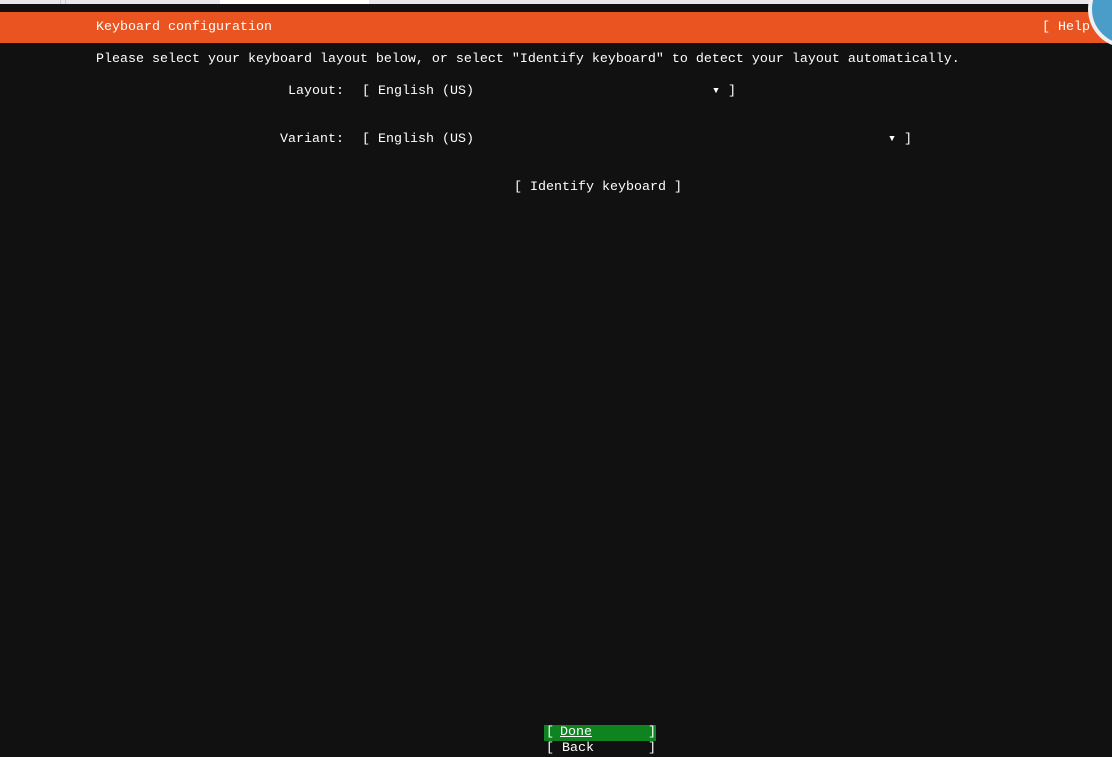  Describe the element at coordinates (312, 139) in the screenshot. I see `variant-label: Variant:` at that location.